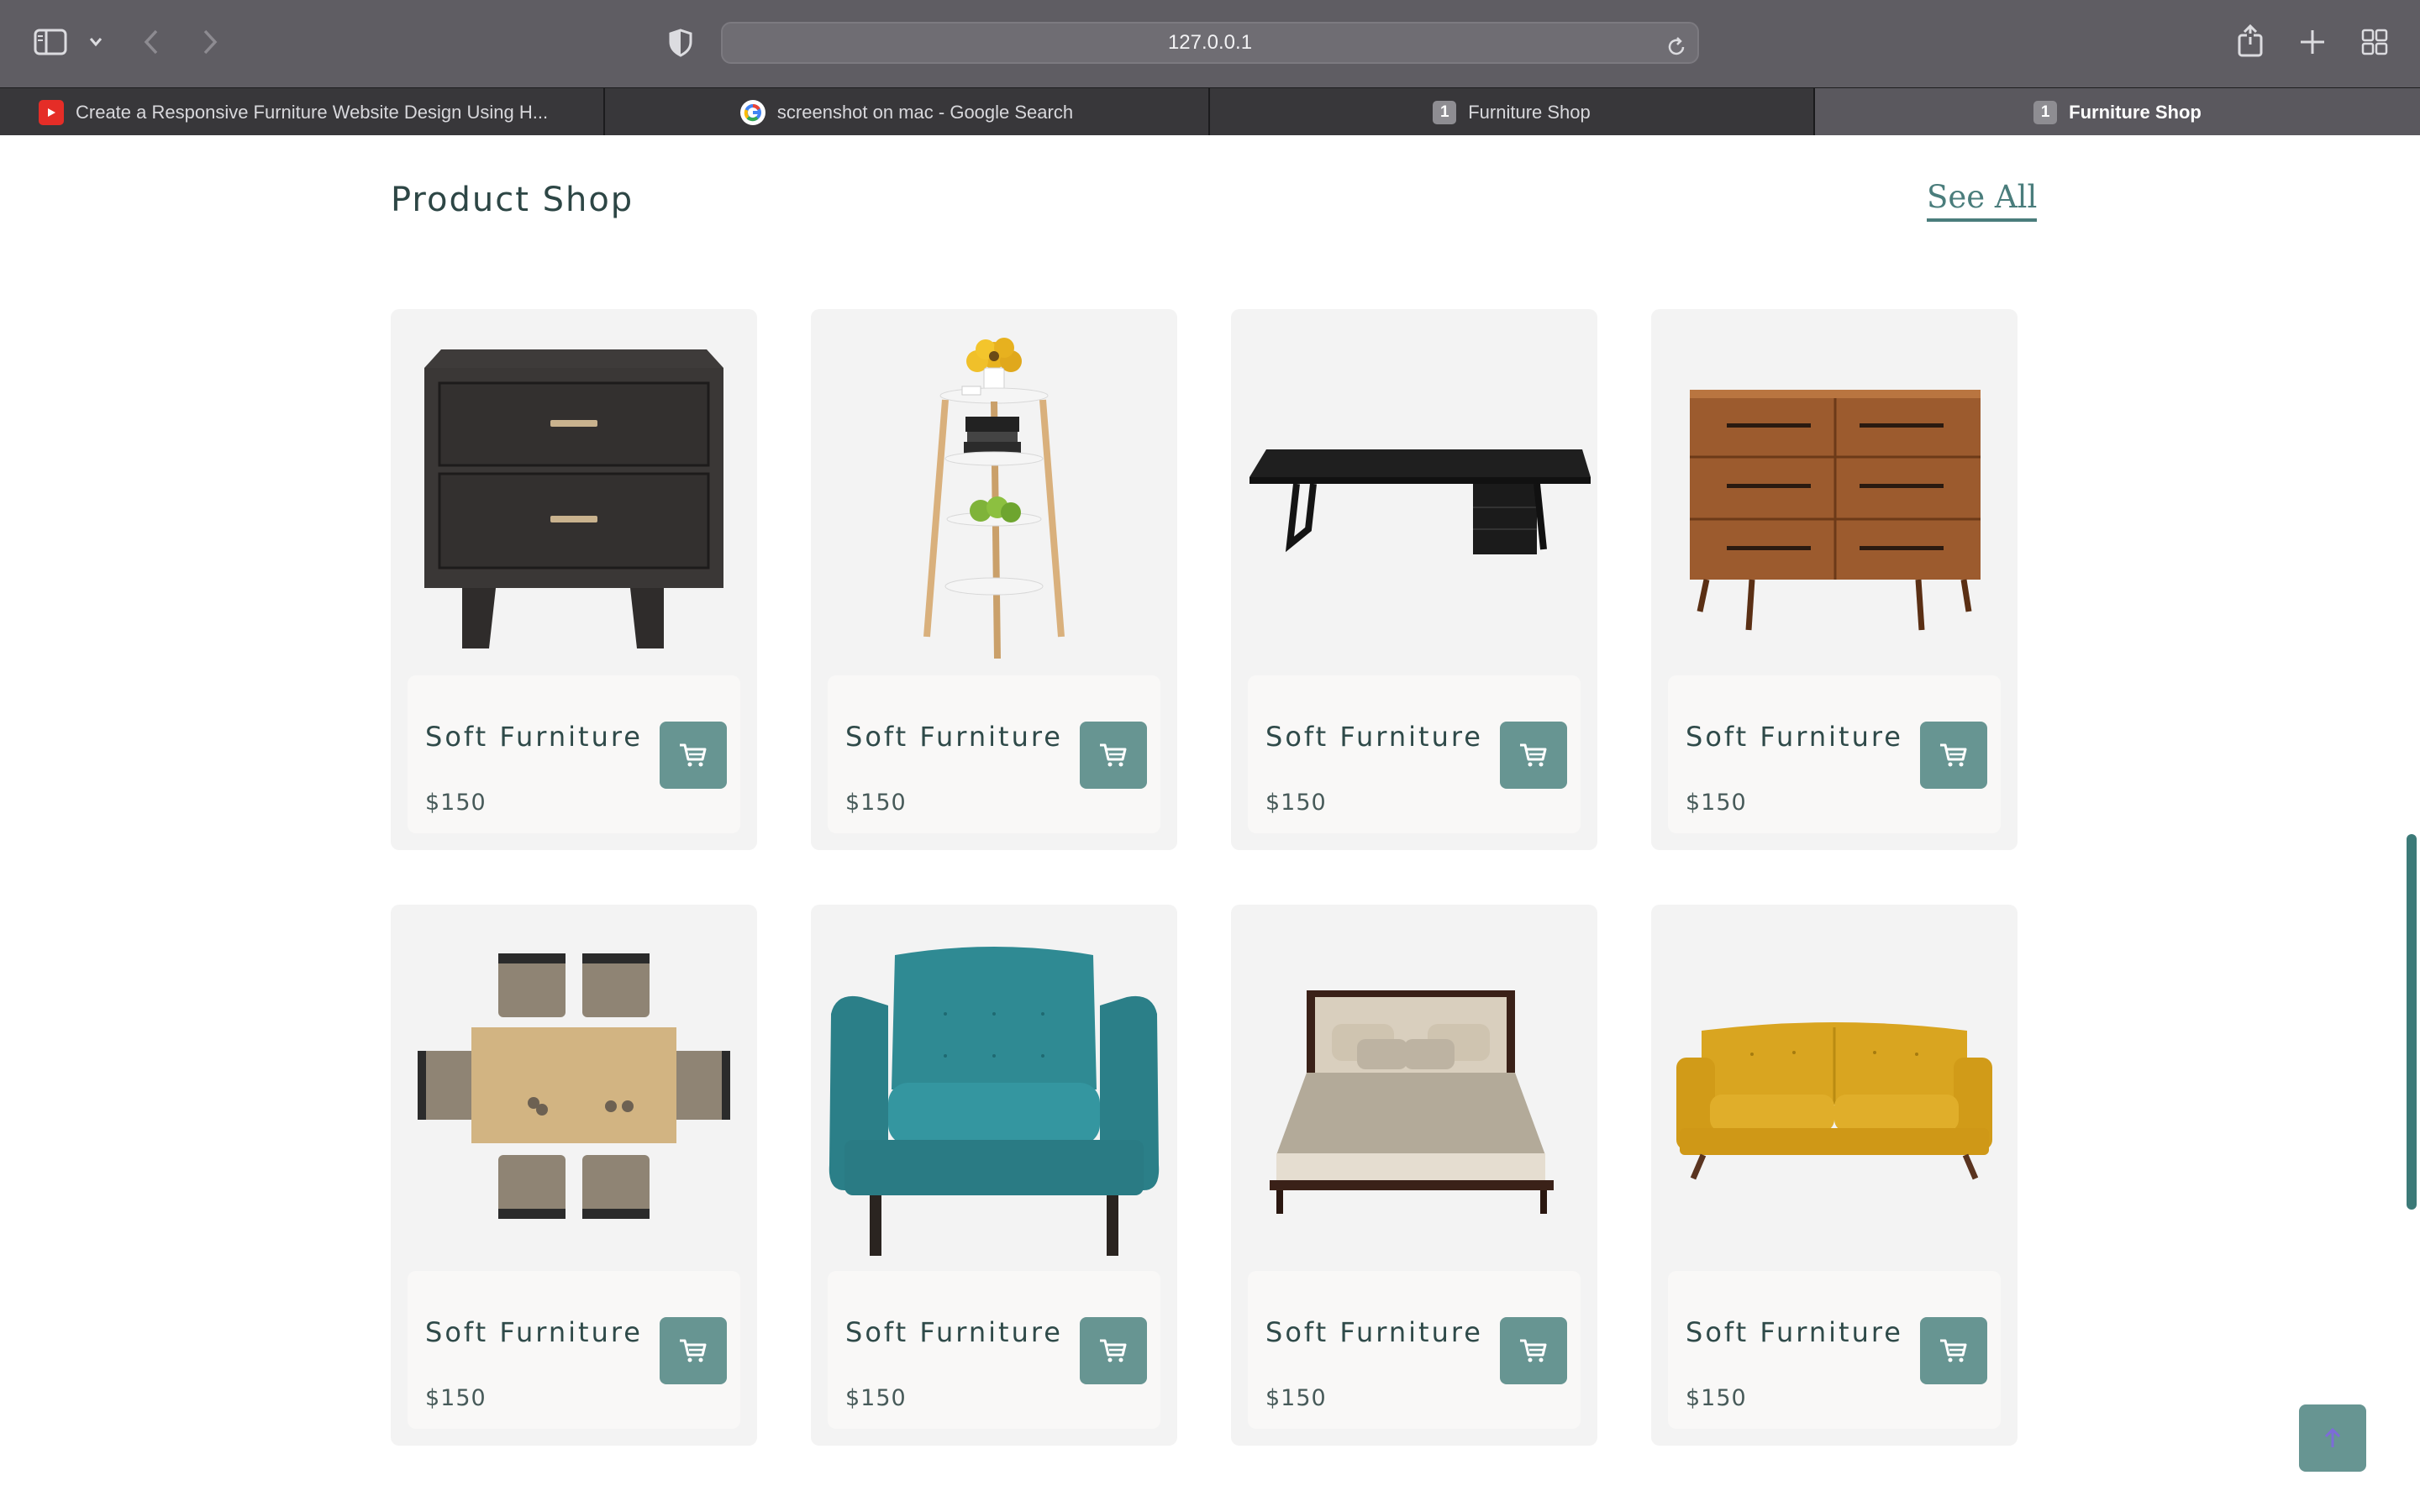 The image size is (2420, 1512). Describe the element at coordinates (210, 42) in the screenshot. I see `forward-icon` at that location.